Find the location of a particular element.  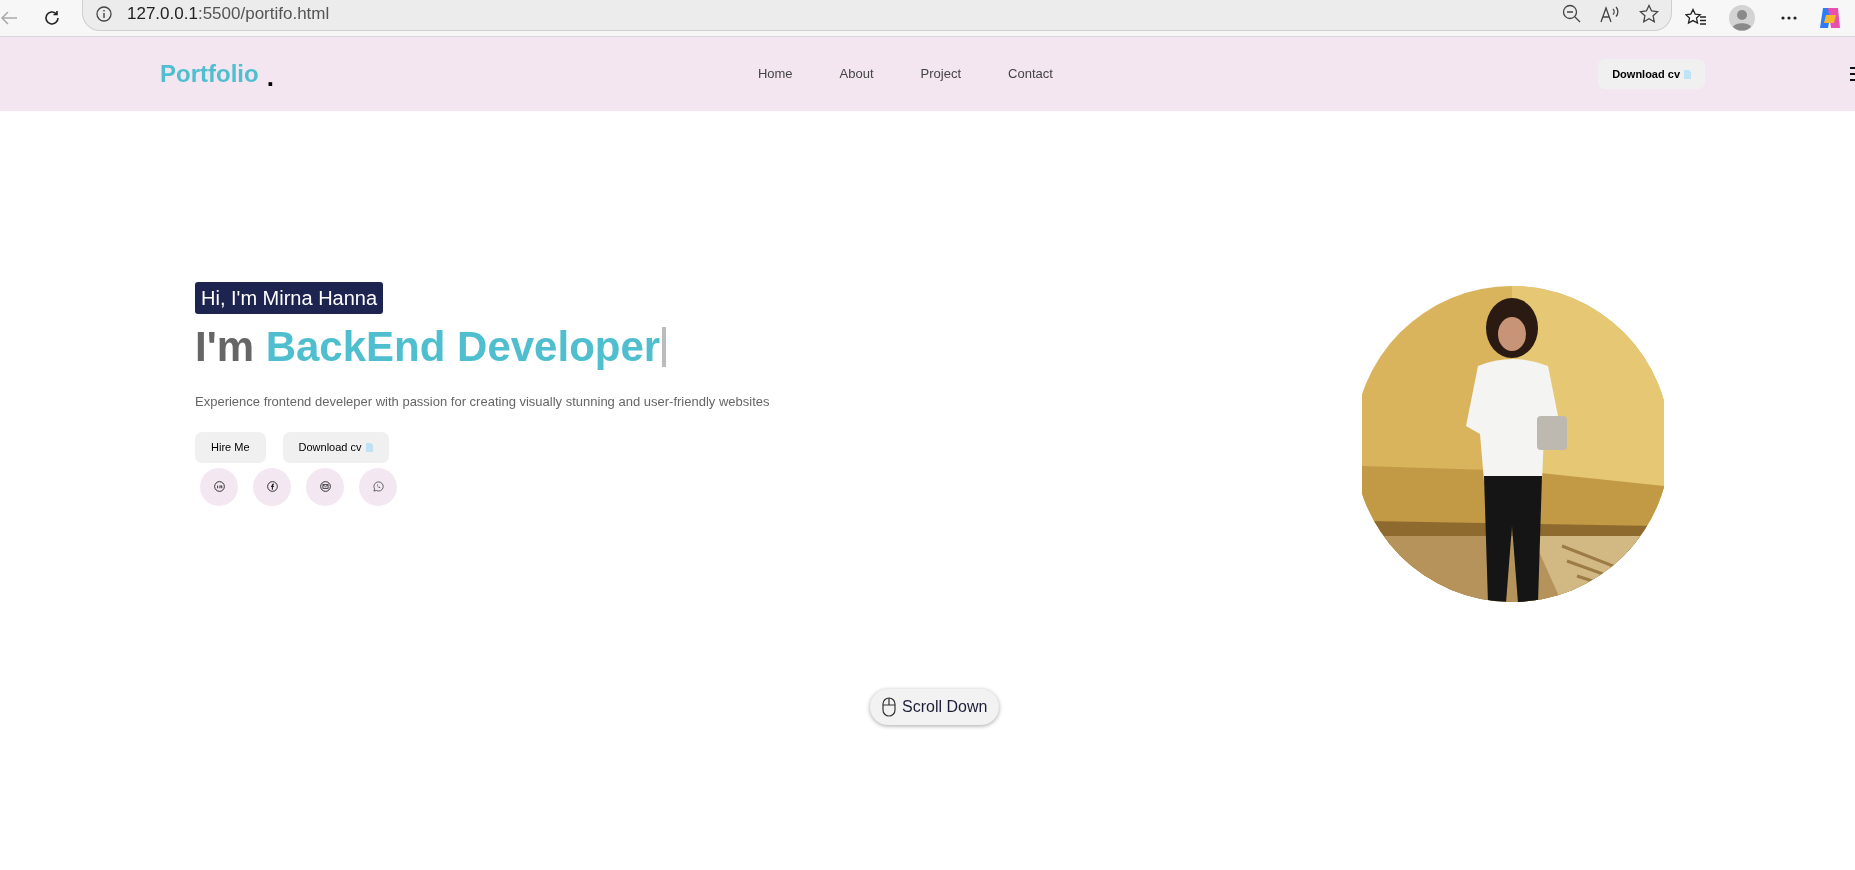

menu-icon is located at coordinates (1852, 74).